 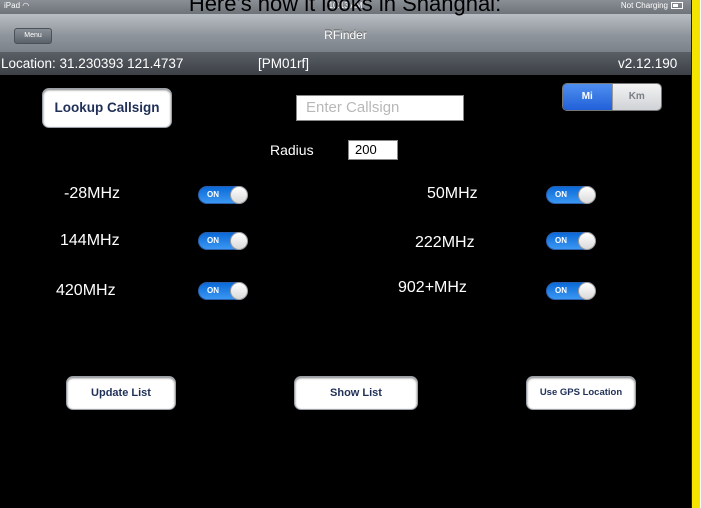 I want to click on band-label-50mhz: 50MHz, so click(x=452, y=193).